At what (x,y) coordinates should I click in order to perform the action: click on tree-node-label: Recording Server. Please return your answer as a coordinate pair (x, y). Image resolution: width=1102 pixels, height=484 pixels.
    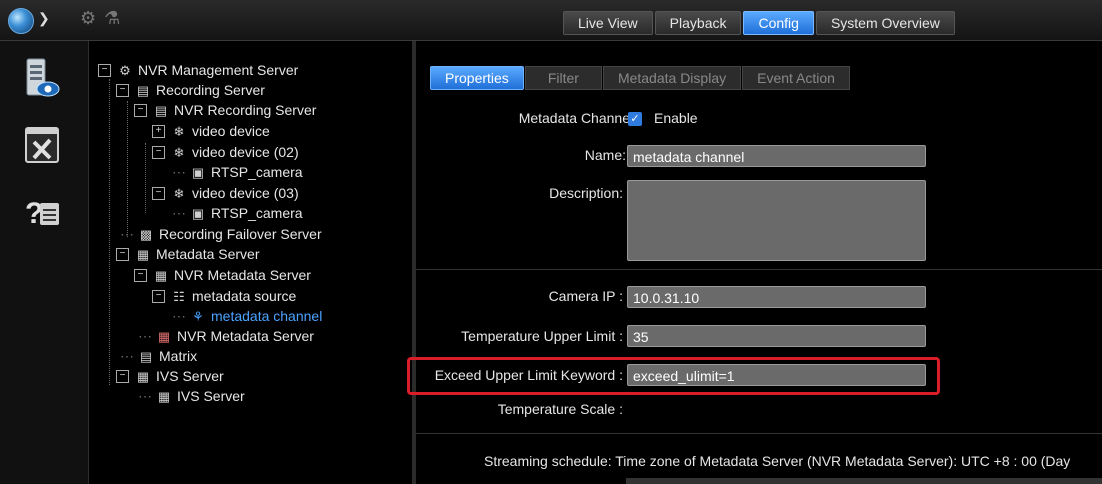
    Looking at the image, I should click on (210, 90).